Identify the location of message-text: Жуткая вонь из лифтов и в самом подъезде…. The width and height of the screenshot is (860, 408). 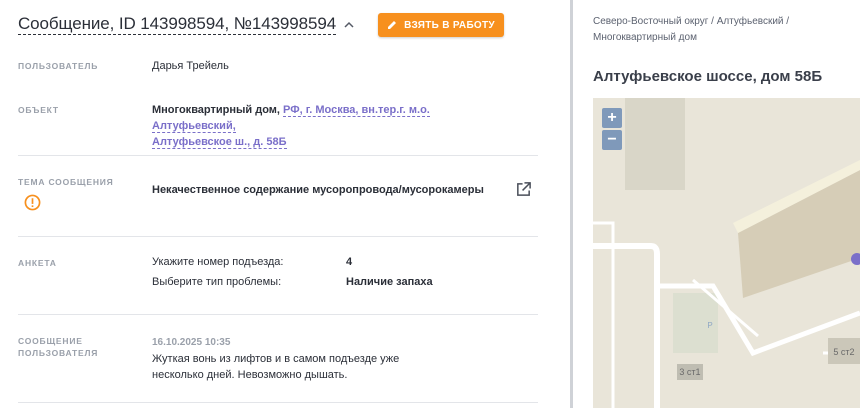
(276, 367).